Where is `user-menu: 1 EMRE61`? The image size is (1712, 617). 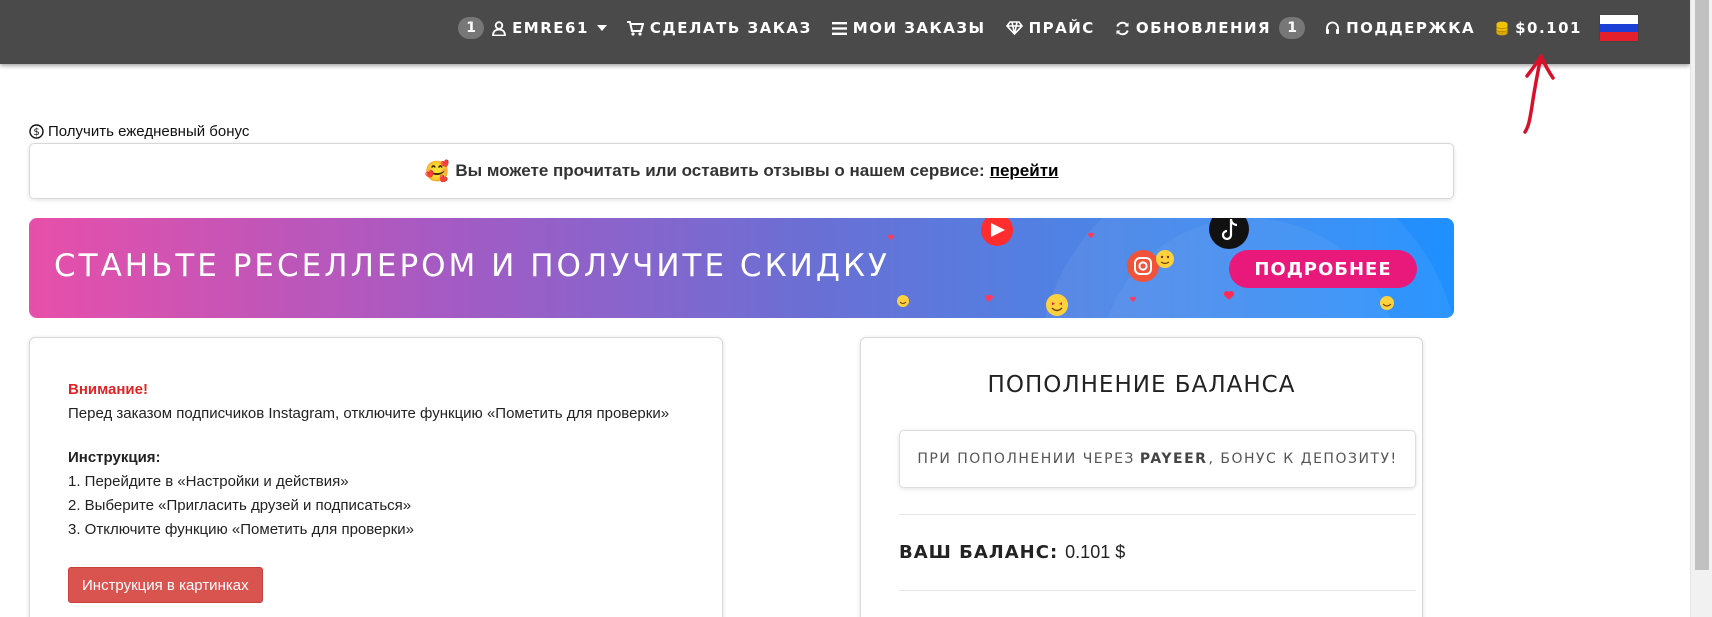 user-menu: 1 EMRE61 is located at coordinates (532, 28).